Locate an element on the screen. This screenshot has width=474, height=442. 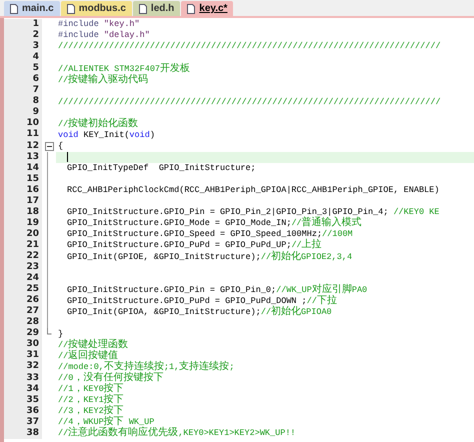
code-line: #include "delay.h" is located at coordinates (104, 35).